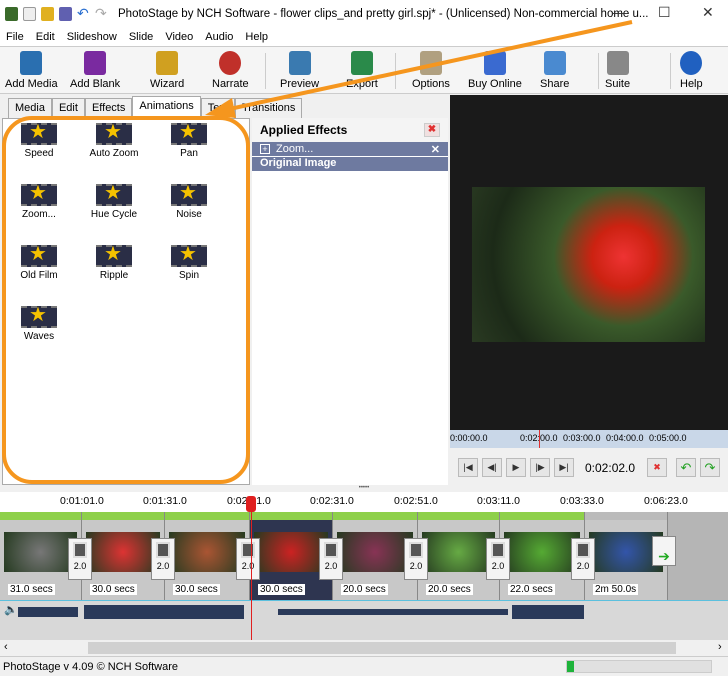 This screenshot has width=728, height=676. I want to click on playhead-handle, so click(251, 504).